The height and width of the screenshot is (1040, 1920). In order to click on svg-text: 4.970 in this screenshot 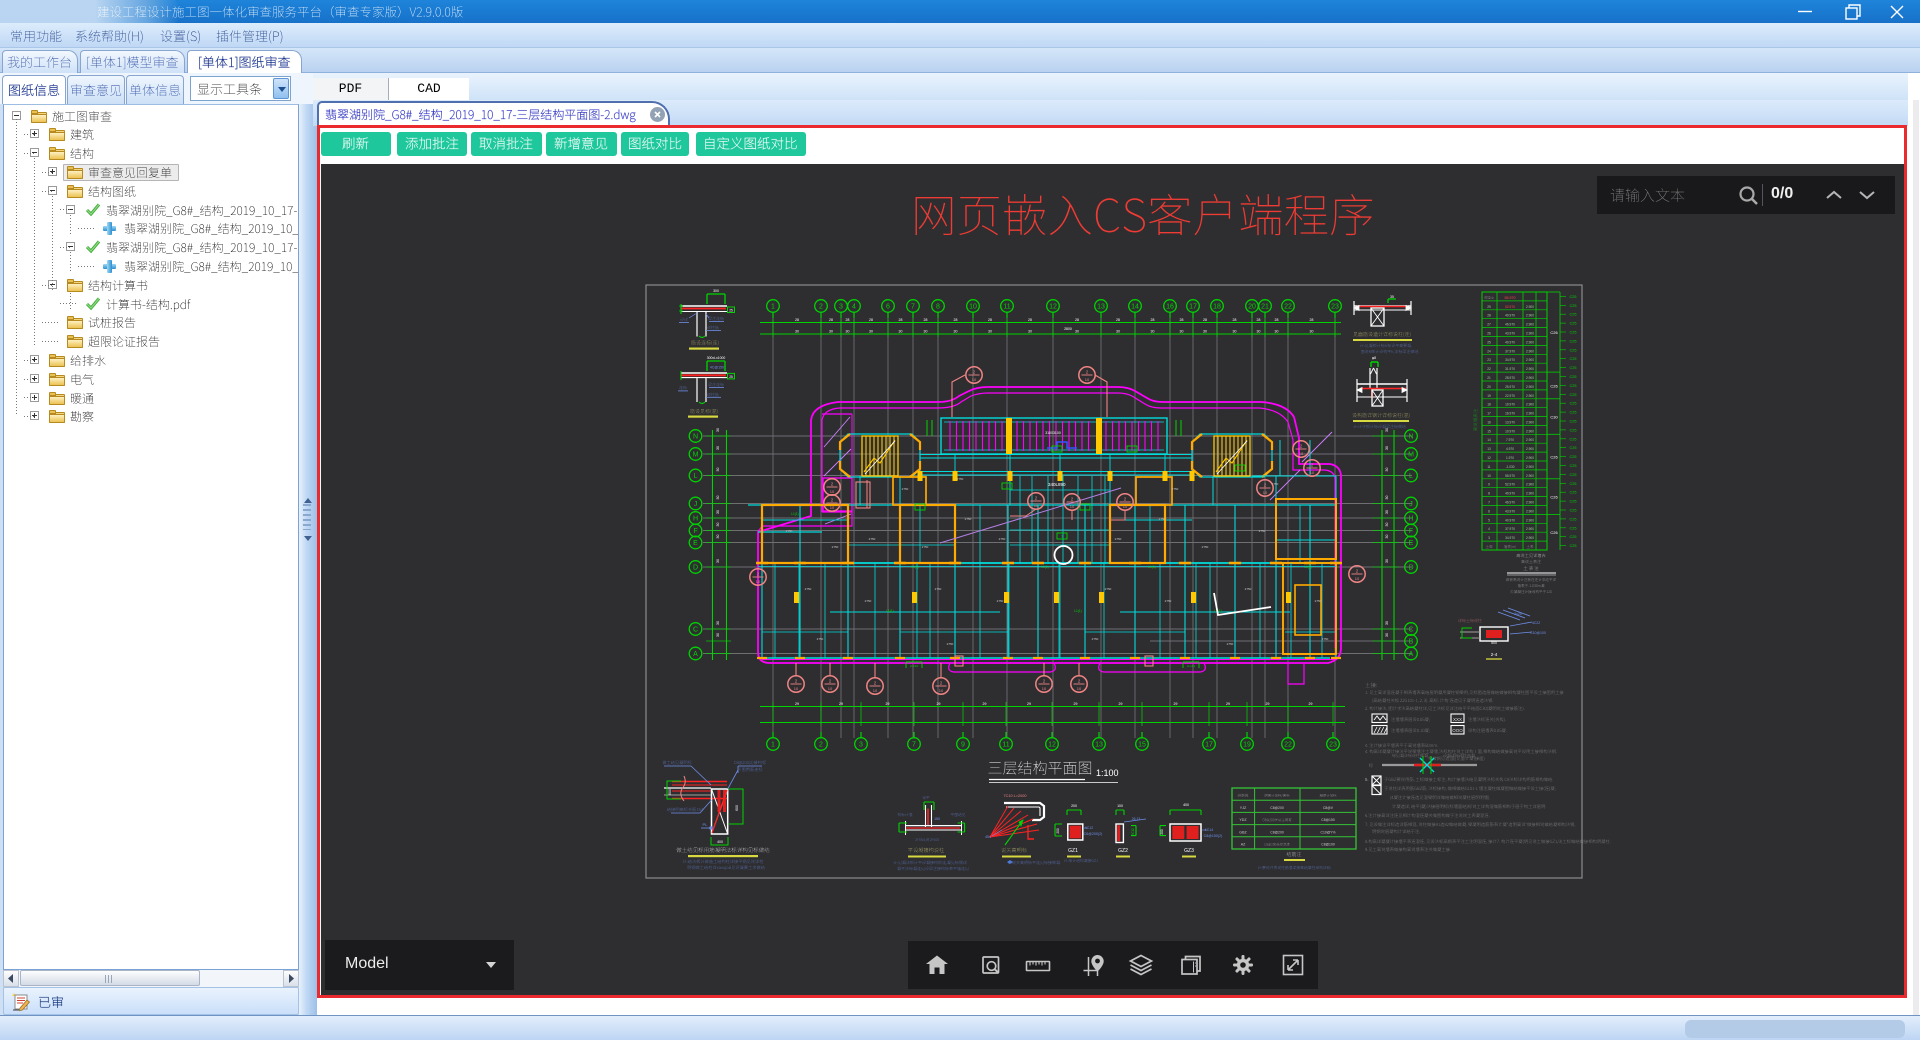, I will do `click(1510, 449)`.